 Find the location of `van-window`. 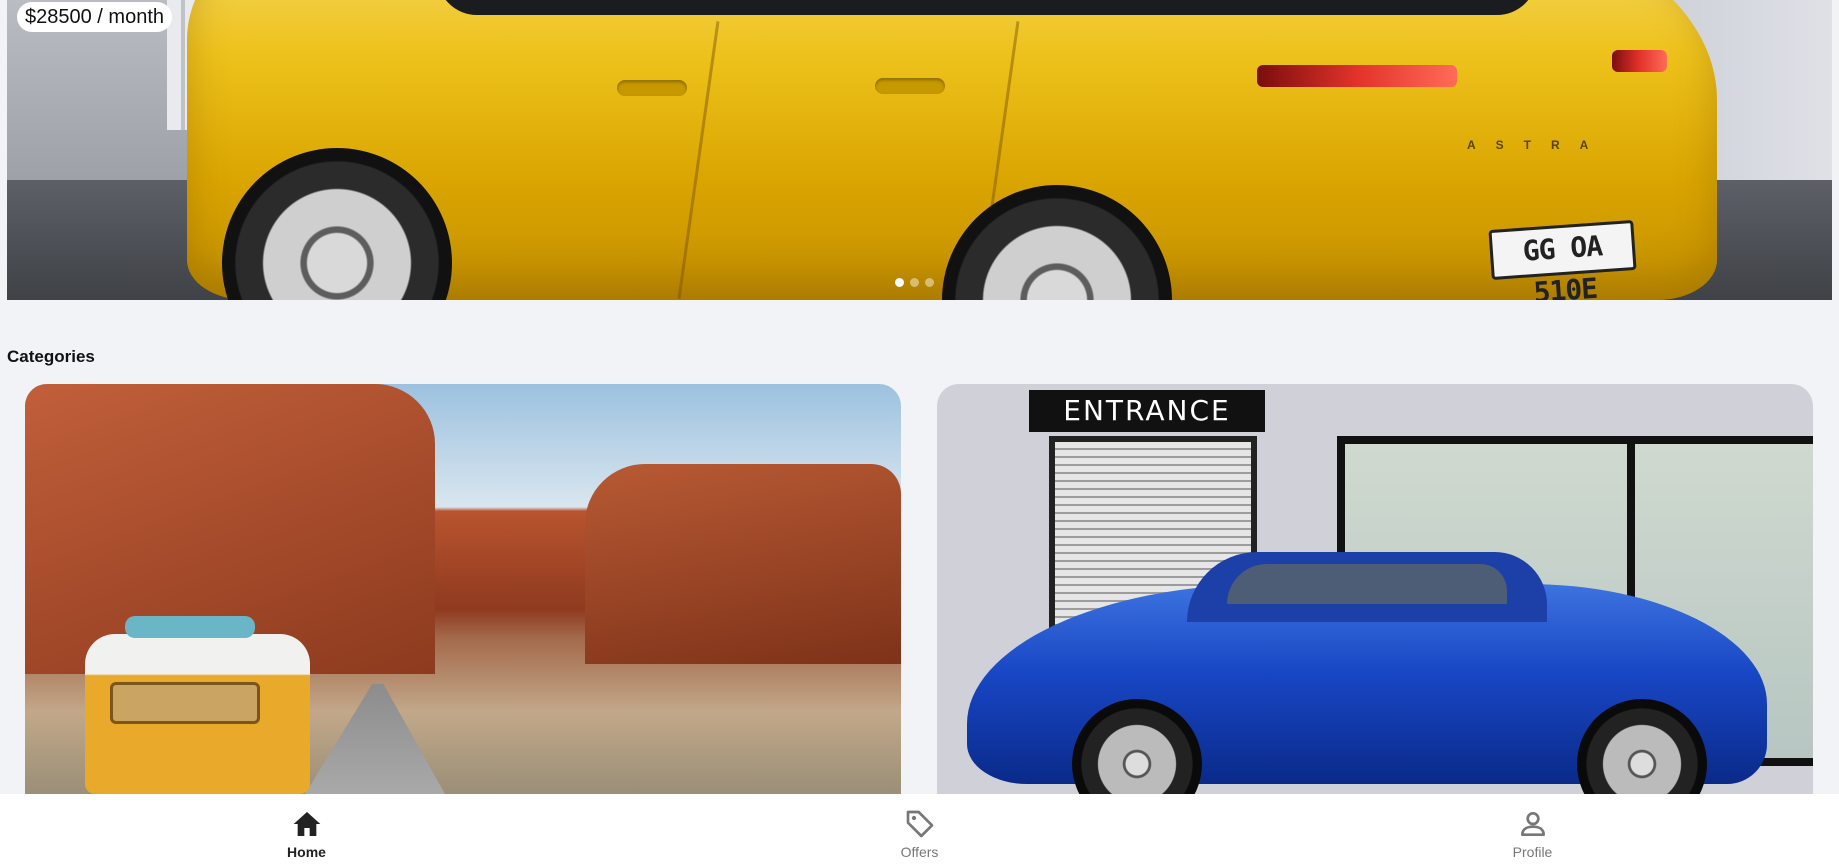

van-window is located at coordinates (185, 703).